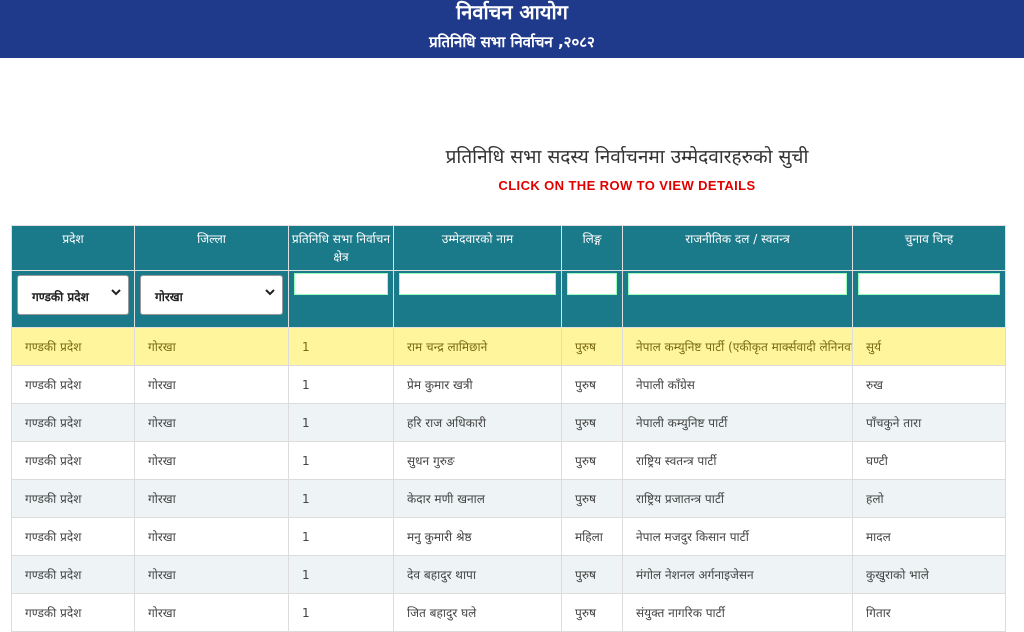  I want to click on column-header-party: राजनीतिक दल / स्वतन्त्र, so click(737, 248).